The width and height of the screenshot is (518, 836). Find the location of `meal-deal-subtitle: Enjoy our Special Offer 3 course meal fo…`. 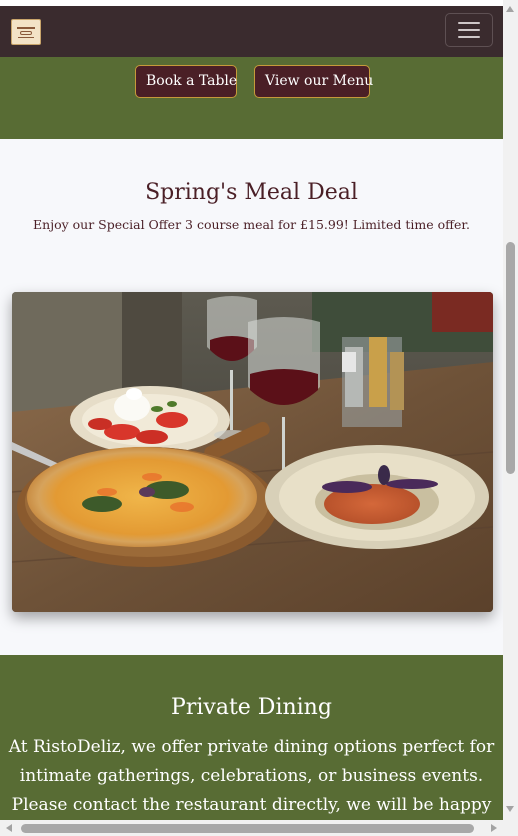

meal-deal-subtitle: Enjoy our Special Offer 3 course meal fo… is located at coordinates (251, 224).